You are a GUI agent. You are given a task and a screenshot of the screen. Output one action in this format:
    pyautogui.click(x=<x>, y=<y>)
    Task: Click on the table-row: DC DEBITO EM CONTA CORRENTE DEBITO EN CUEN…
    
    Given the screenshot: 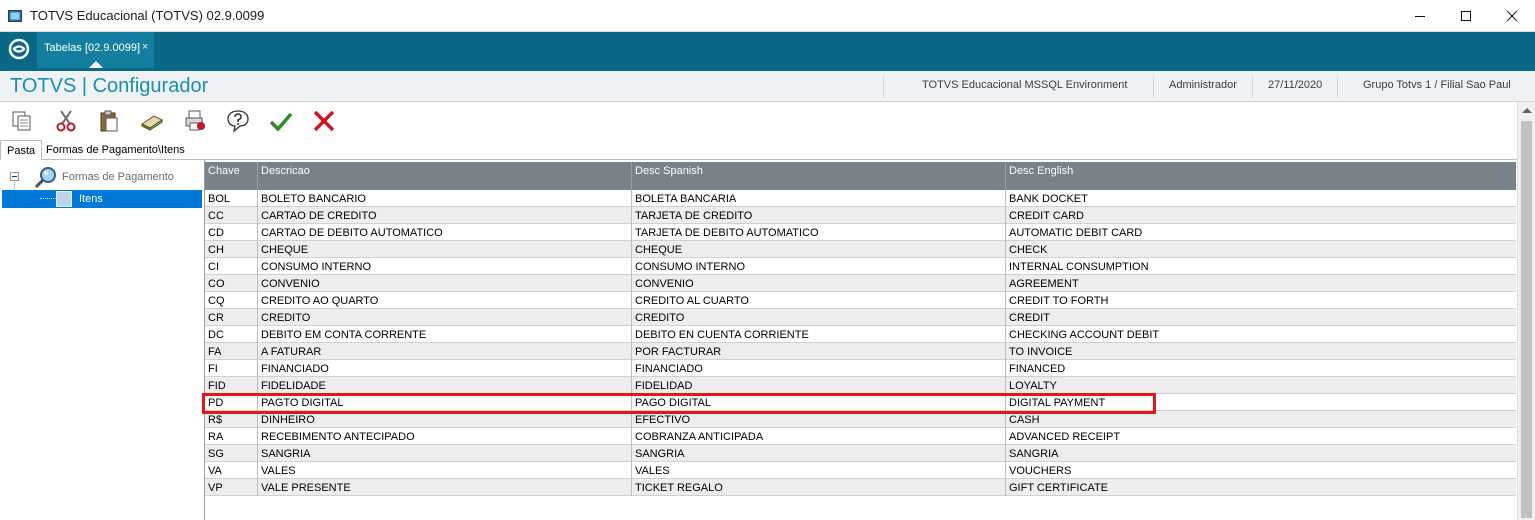 What is the action you would take?
    pyautogui.click(x=860, y=334)
    